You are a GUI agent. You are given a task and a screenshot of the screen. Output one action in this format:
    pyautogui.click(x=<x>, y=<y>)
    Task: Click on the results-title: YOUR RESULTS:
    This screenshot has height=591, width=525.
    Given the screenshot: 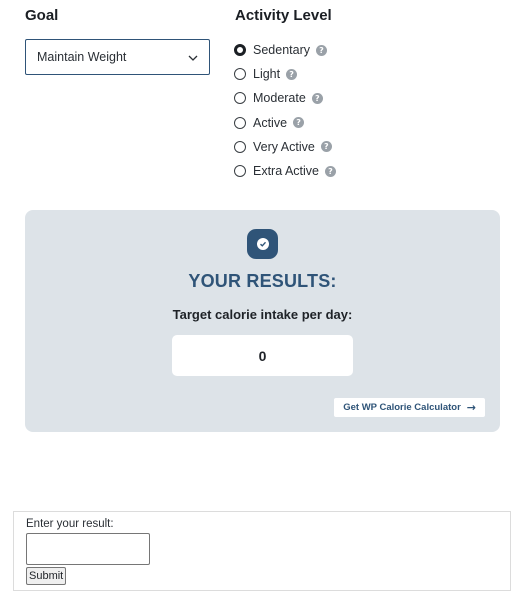 What is the action you would take?
    pyautogui.click(x=262, y=281)
    